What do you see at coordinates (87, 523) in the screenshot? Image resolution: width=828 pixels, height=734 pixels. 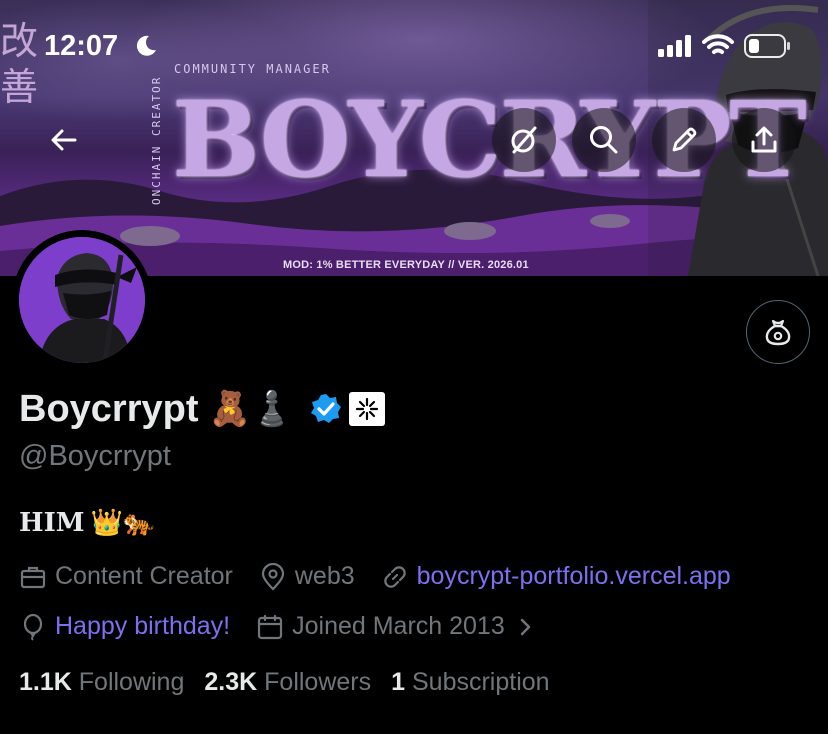 I see `profile-bio: HIM 👑🐅` at bounding box center [87, 523].